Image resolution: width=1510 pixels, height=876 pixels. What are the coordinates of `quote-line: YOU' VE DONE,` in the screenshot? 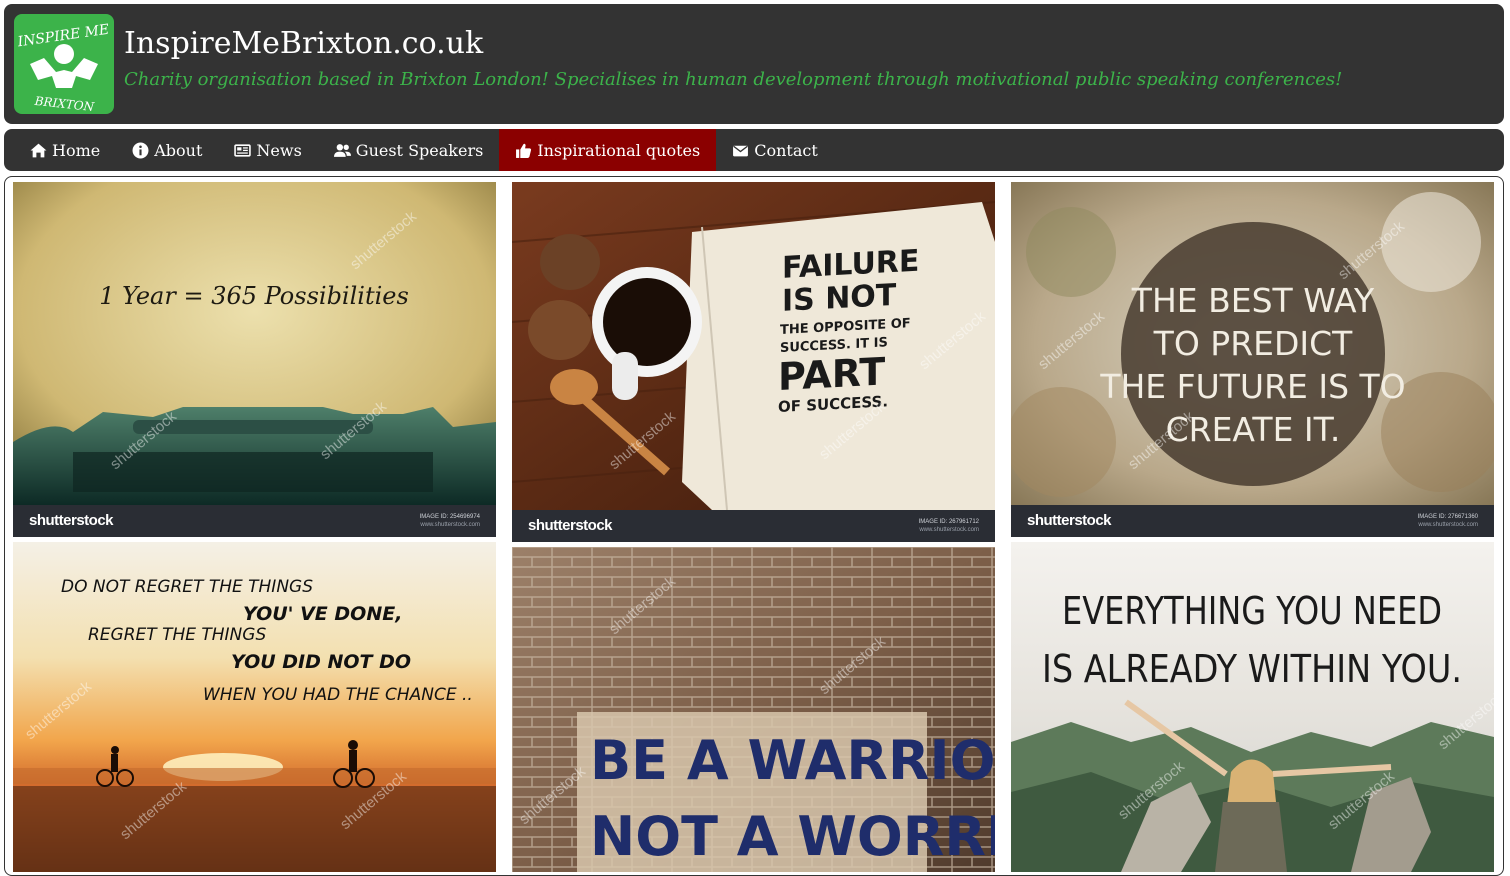 It's located at (322, 614).